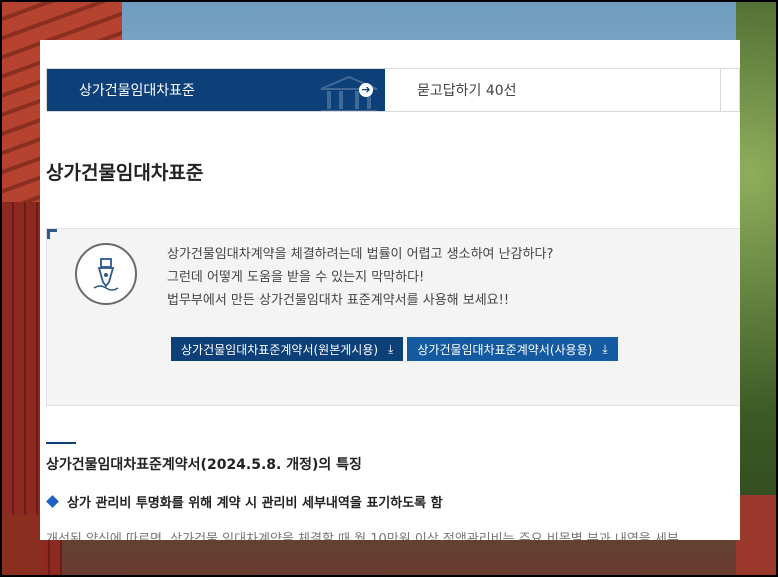  I want to click on background-tree, so click(756, 288).